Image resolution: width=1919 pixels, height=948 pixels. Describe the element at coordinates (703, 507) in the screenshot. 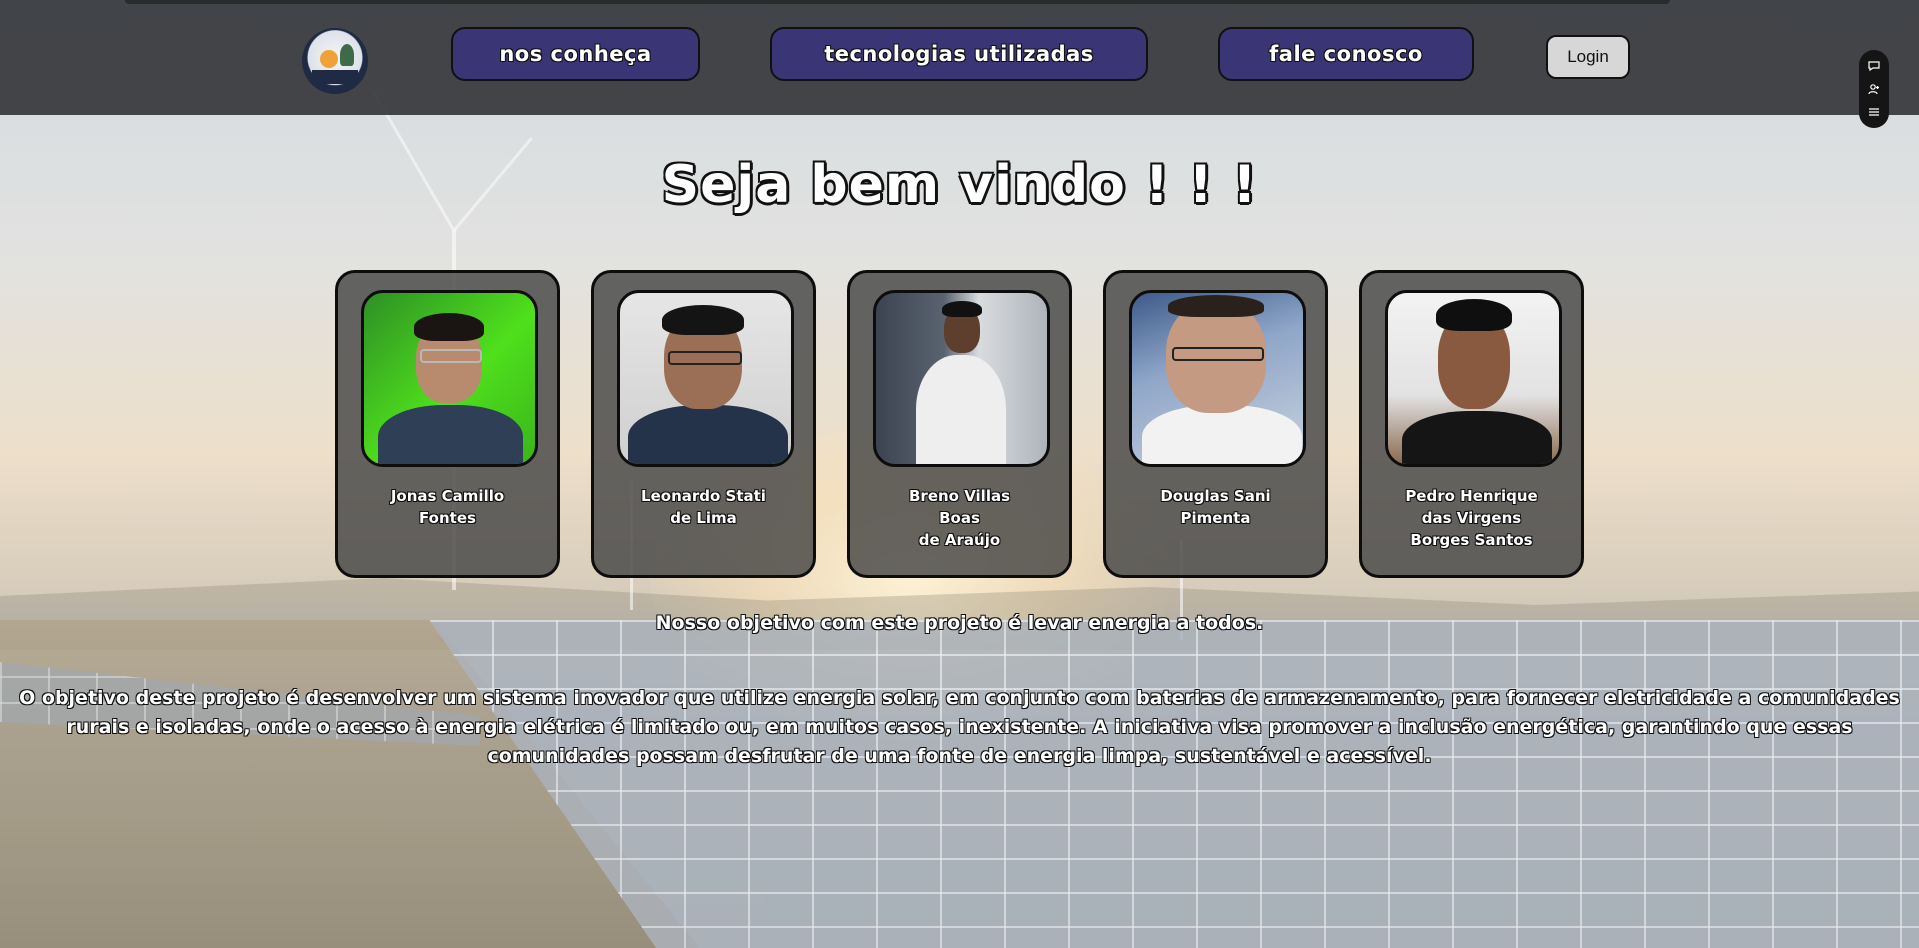

I see `team-member-name: Leonardo Stati de Lima` at that location.